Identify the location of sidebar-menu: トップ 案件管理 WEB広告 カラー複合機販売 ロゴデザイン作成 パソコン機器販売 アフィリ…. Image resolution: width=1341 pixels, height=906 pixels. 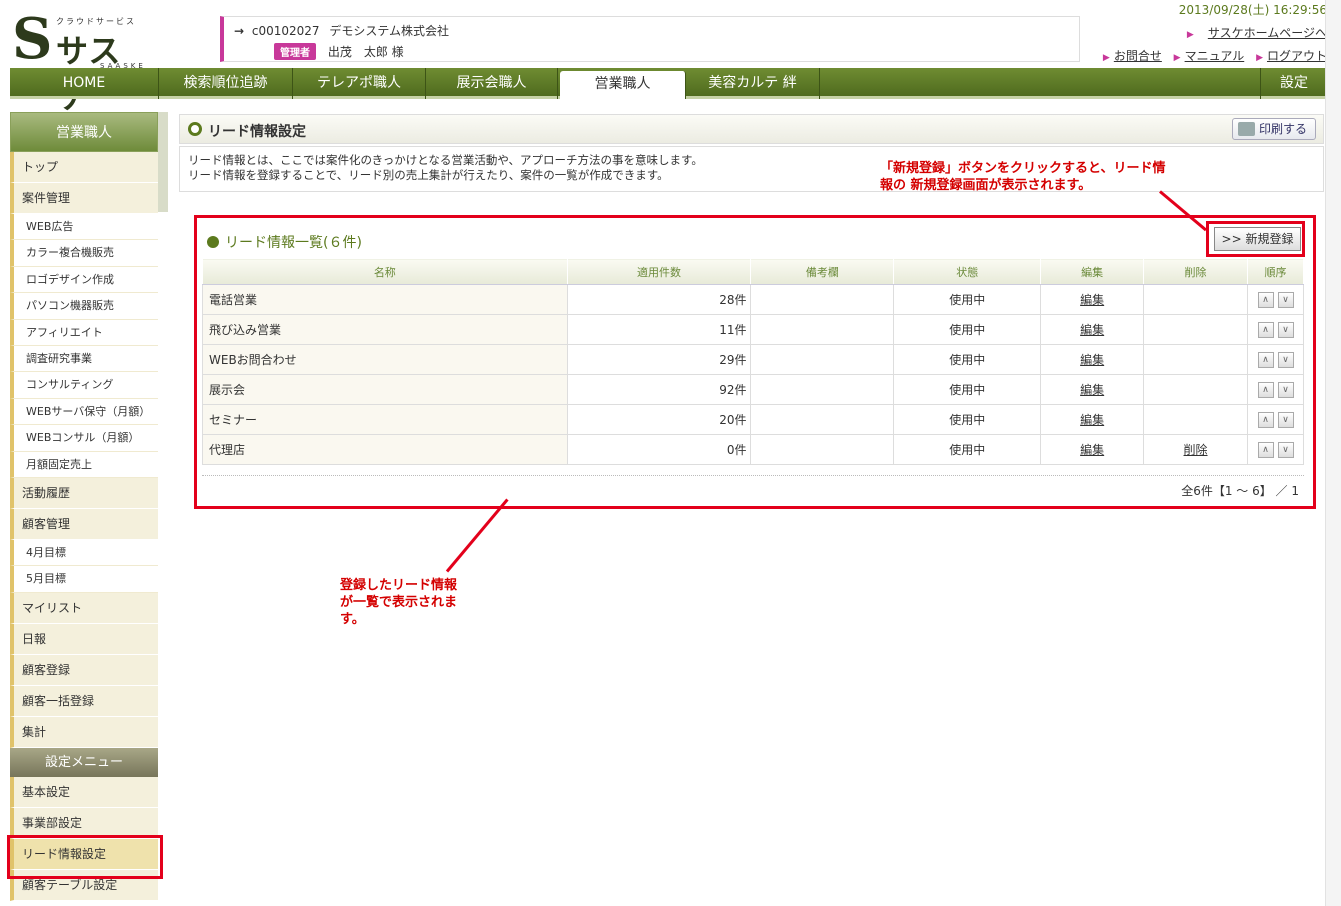
(84, 450).